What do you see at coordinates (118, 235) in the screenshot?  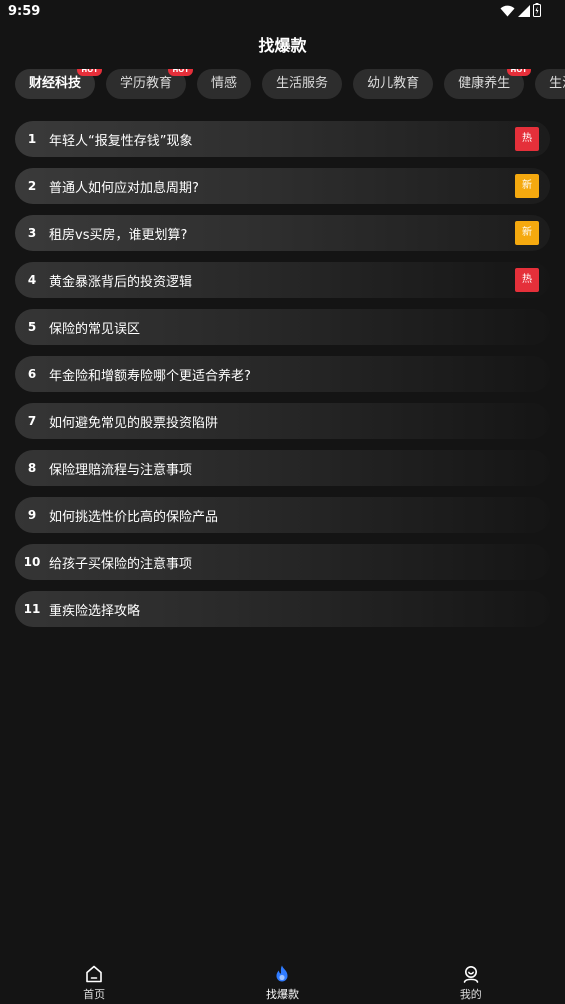 I see `topic-title: 租房vs买房，谁更划算?` at bounding box center [118, 235].